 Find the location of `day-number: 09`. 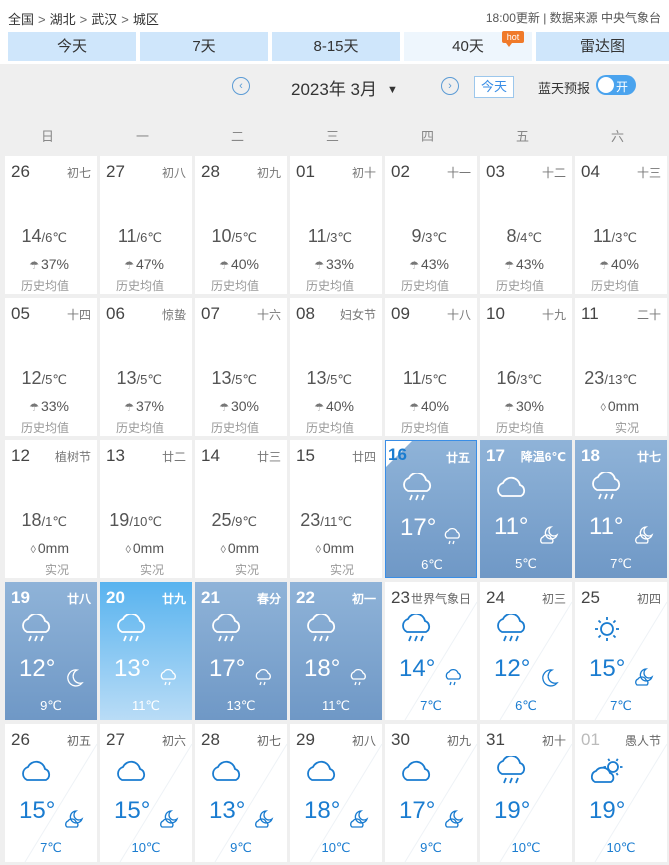

day-number: 09 is located at coordinates (400, 313).